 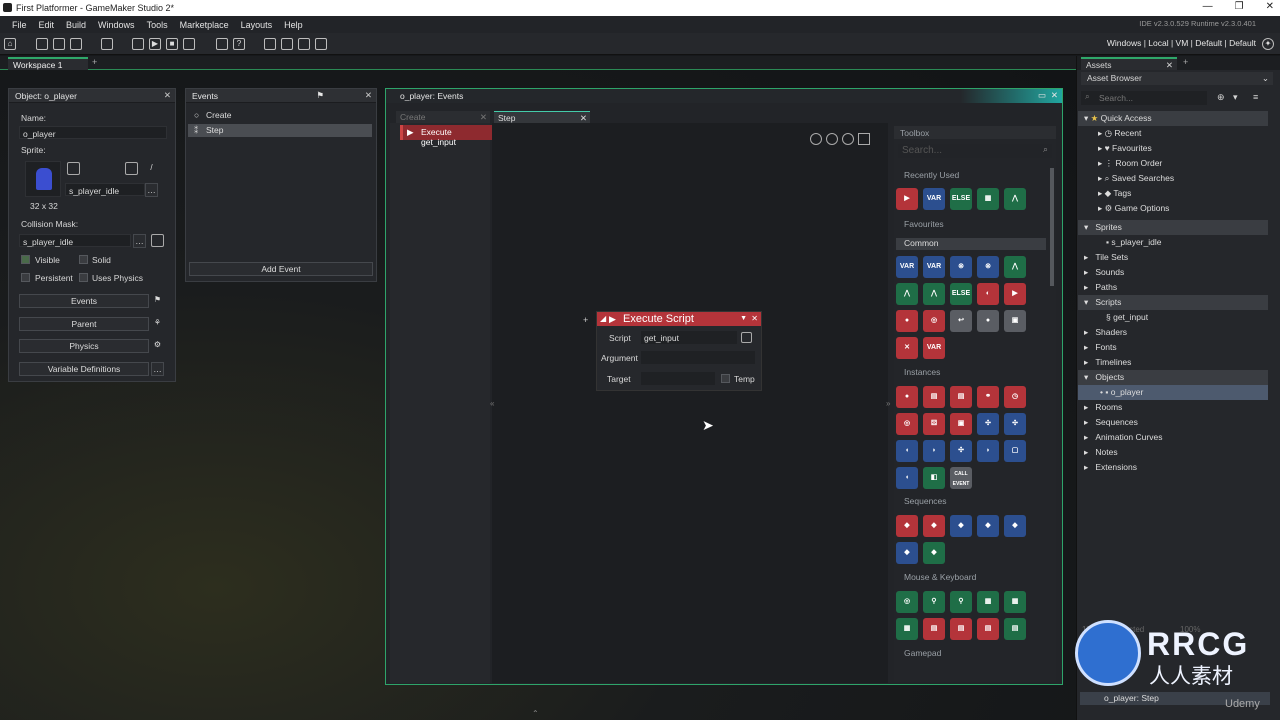 I want to click on node-menu-icon: ▼, so click(x=743, y=319).